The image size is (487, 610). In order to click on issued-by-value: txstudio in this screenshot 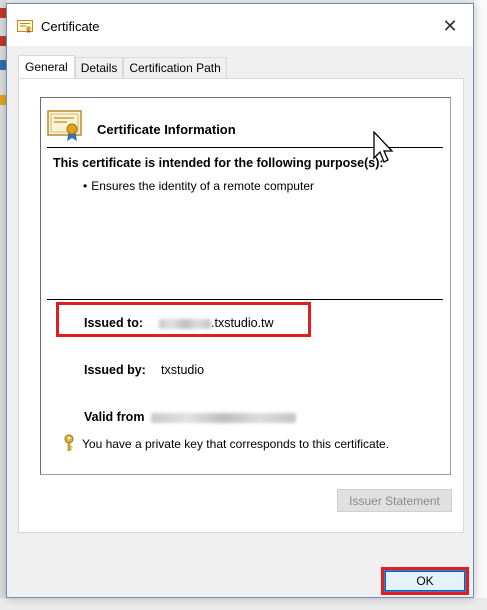, I will do `click(183, 370)`.